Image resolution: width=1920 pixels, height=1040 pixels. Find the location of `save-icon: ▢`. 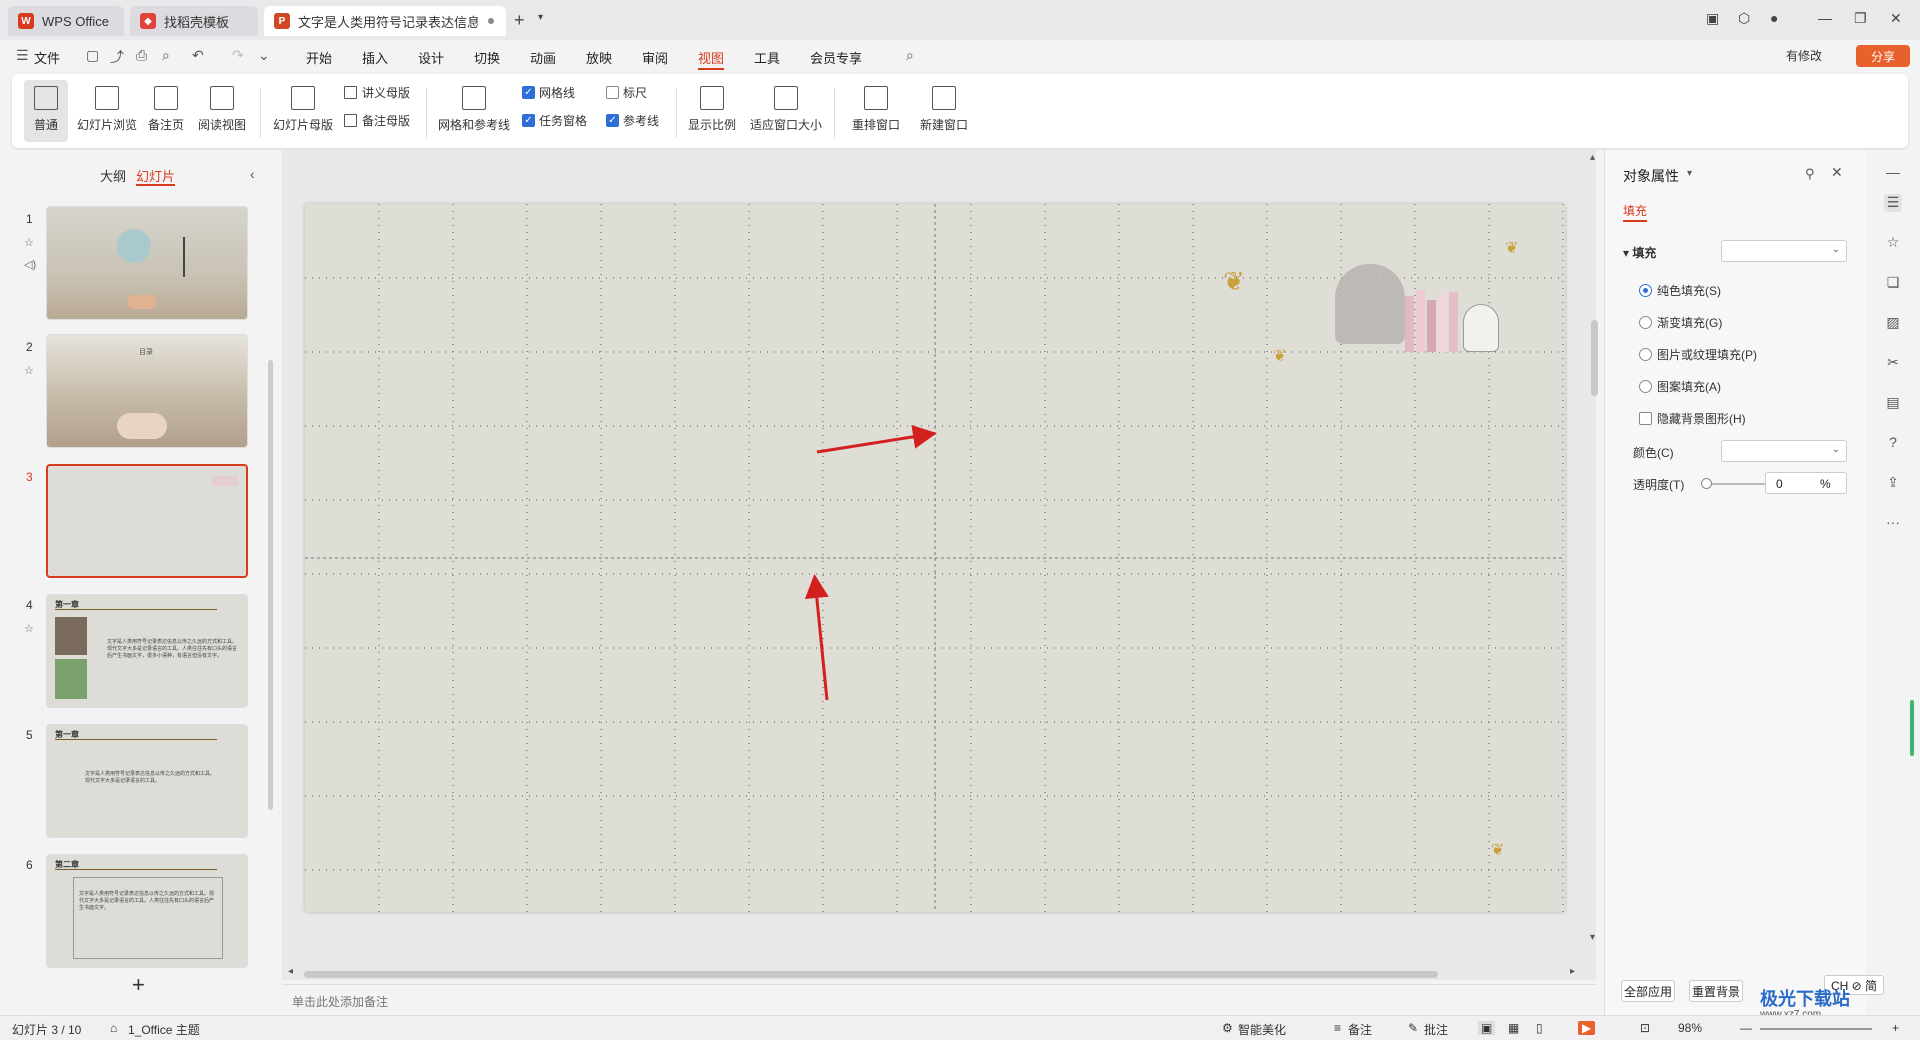

save-icon: ▢ is located at coordinates (92, 55).